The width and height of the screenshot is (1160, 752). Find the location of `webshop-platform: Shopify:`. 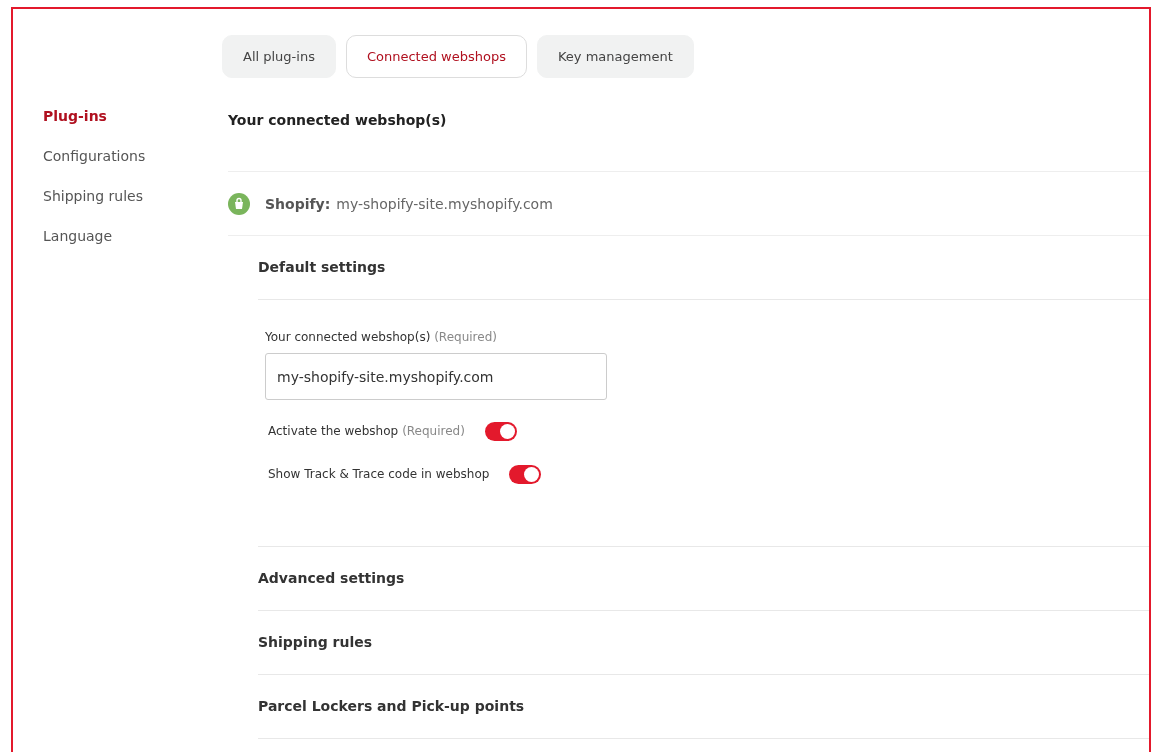

webshop-platform: Shopify: is located at coordinates (298, 203).